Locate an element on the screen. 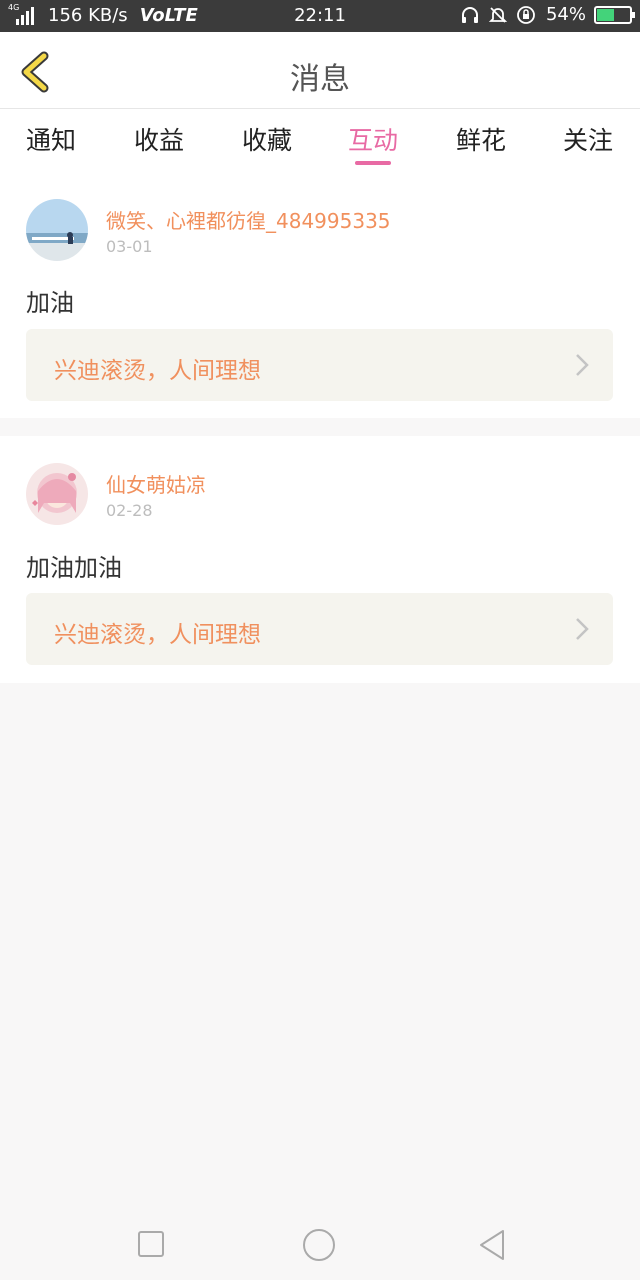 The height and width of the screenshot is (1280, 640). bell-muted-icon is located at coordinates (498, 14).